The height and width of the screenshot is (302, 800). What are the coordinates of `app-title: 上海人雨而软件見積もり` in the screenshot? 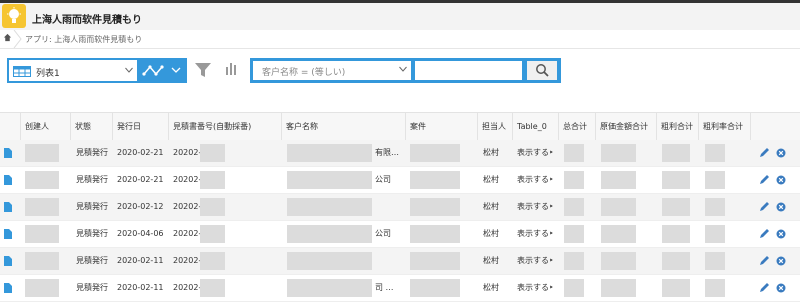 It's located at (87, 18).